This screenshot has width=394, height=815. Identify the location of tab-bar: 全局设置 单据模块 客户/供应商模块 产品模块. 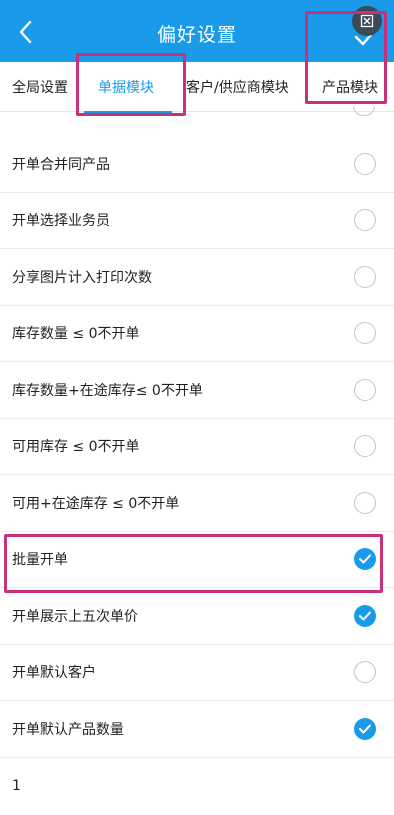
(197, 87).